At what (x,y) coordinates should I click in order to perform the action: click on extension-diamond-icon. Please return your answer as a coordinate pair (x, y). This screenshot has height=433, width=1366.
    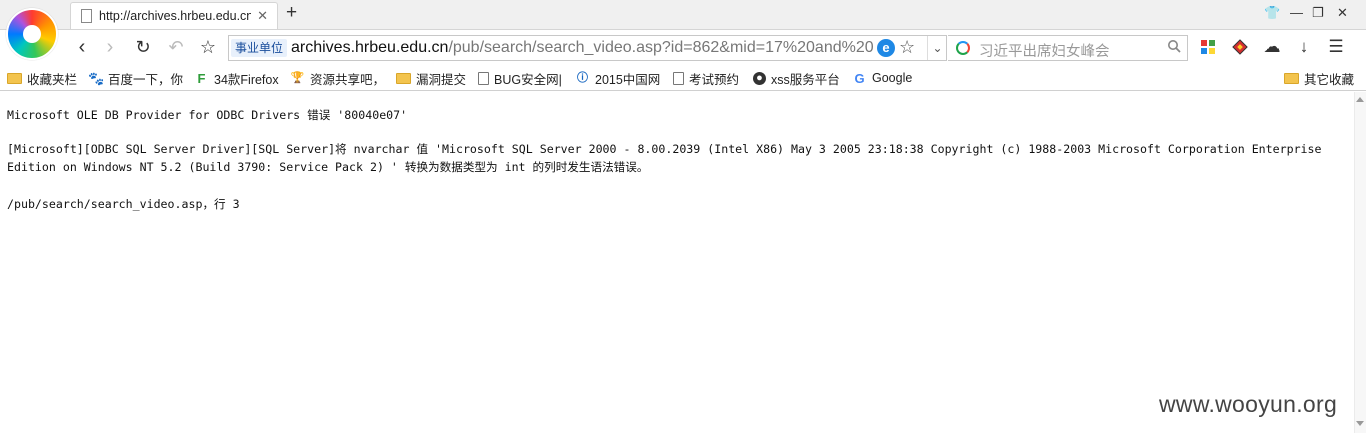
    Looking at the image, I should click on (1240, 47).